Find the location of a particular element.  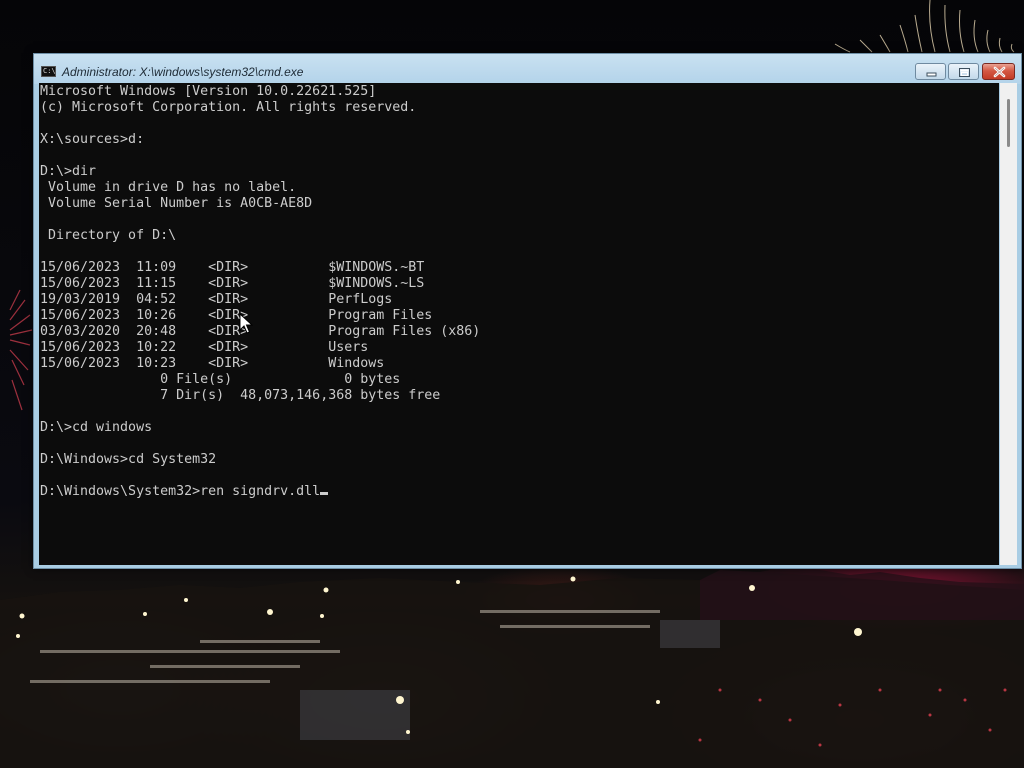

scrollbar-thumb is located at coordinates (1008, 123).